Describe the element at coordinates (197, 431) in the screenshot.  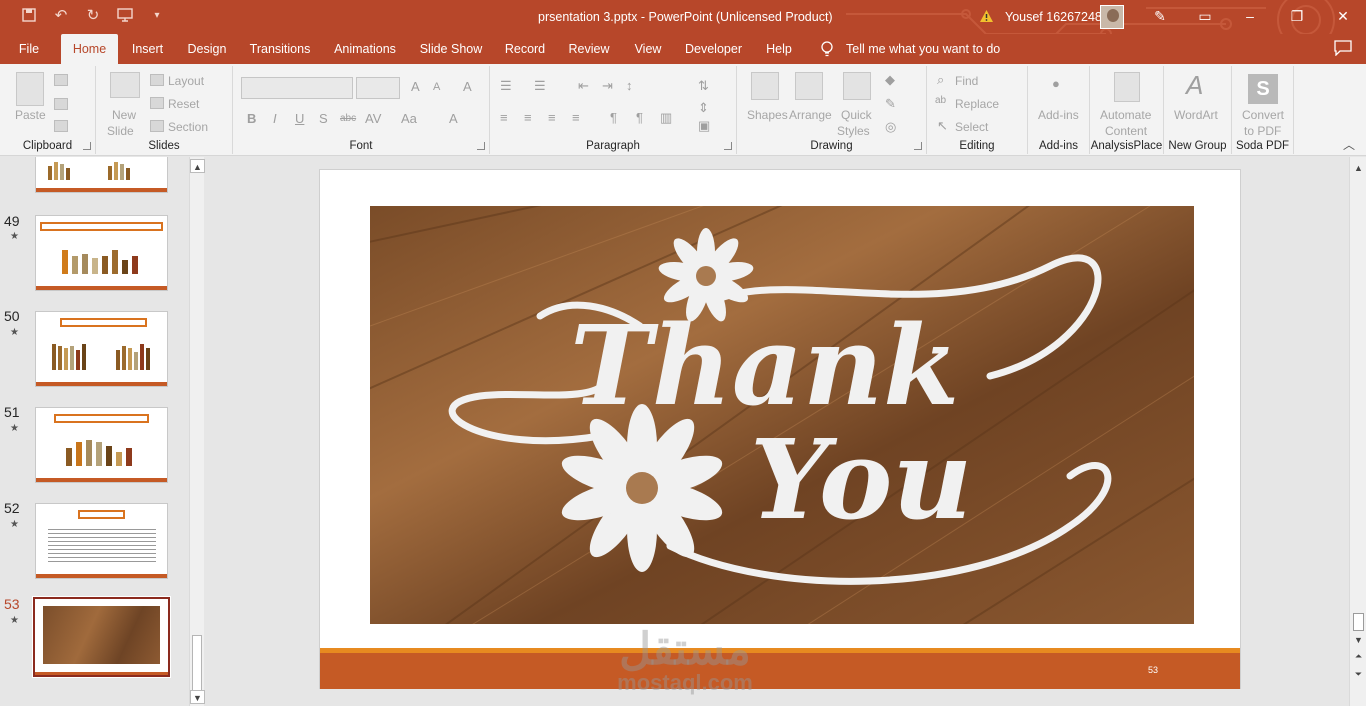
I see `thumbnails-scrollbar: ▲ ▼` at that location.